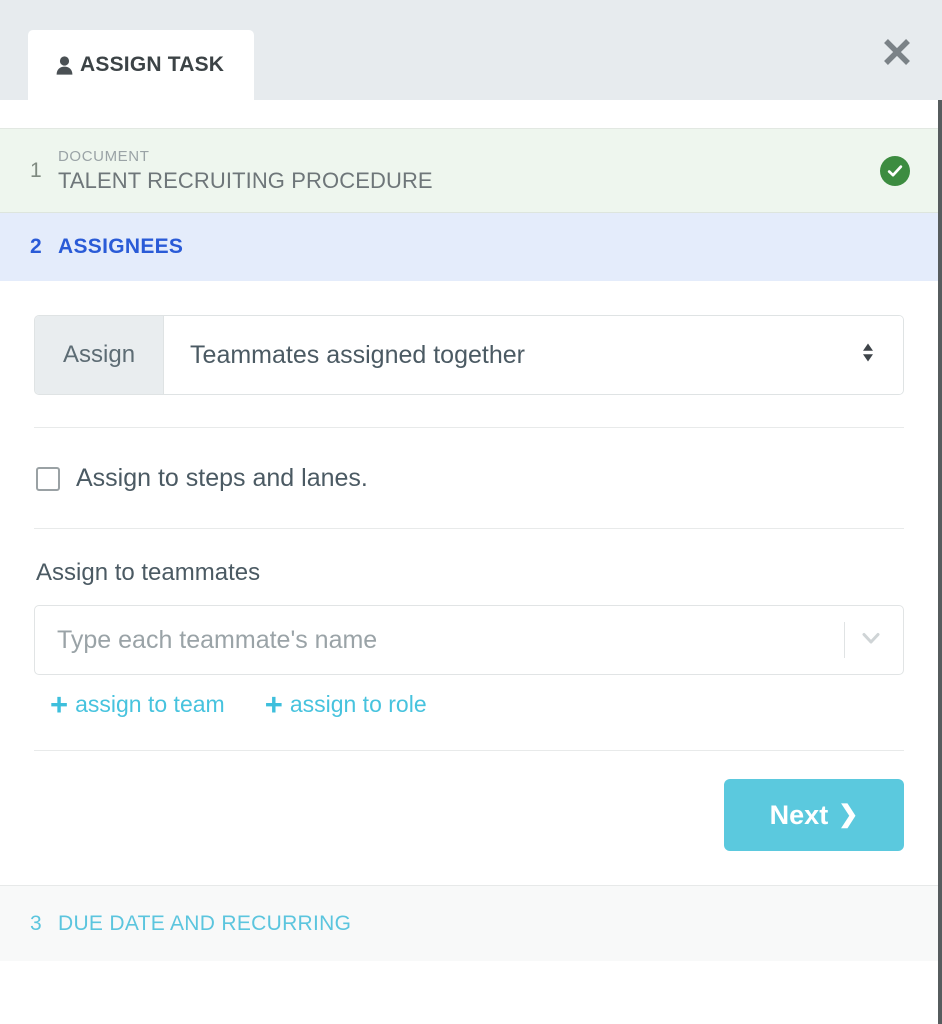 The image size is (942, 1024). Describe the element at coordinates (104, 156) in the screenshot. I see `step-document-kicker: DOCUMENT` at that location.